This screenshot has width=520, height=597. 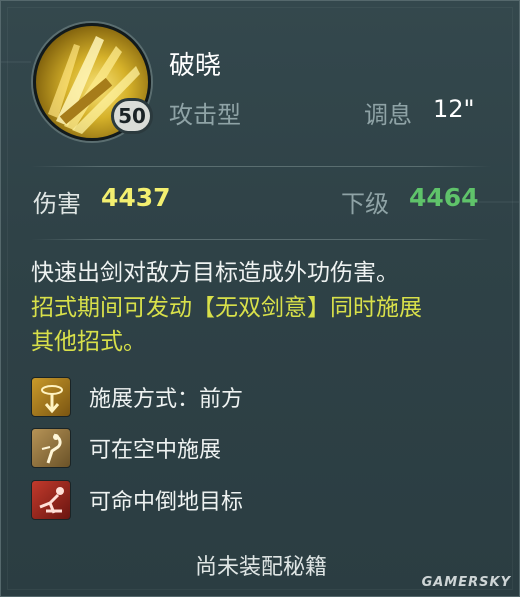 I want to click on cooldown-label: 调息, so click(x=388, y=115).